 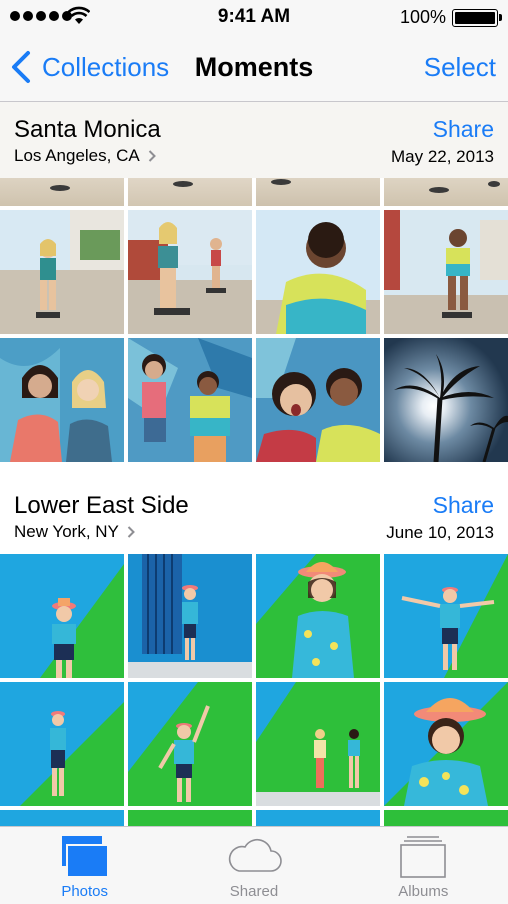 I want to click on battery-percentage: 100%, so click(x=422, y=17).